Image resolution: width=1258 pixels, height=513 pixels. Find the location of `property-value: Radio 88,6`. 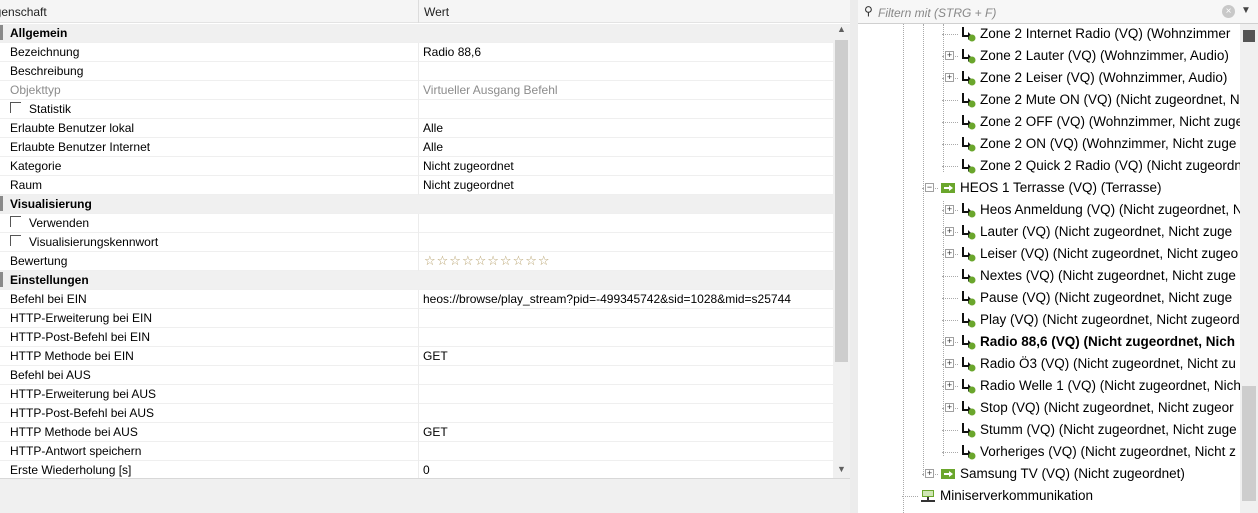

property-value: Radio 88,6 is located at coordinates (452, 52).